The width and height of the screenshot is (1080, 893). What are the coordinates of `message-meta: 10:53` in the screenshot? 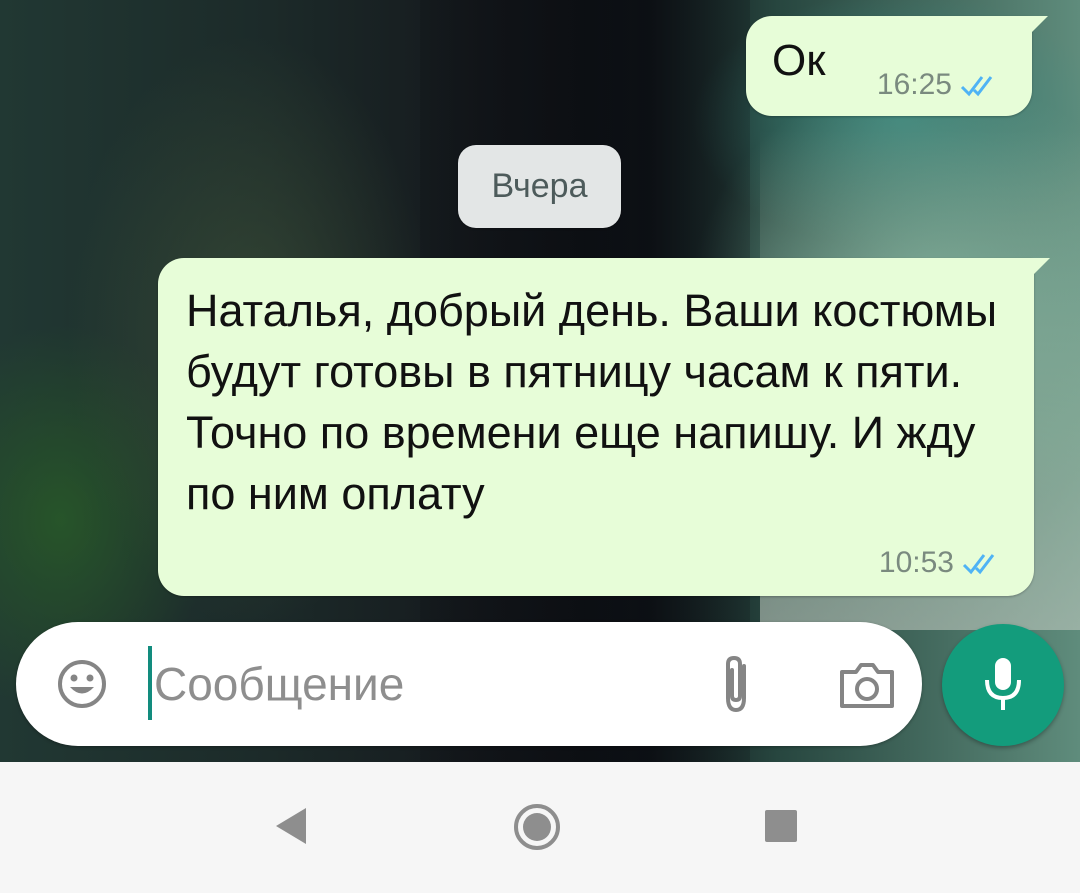 It's located at (943, 563).